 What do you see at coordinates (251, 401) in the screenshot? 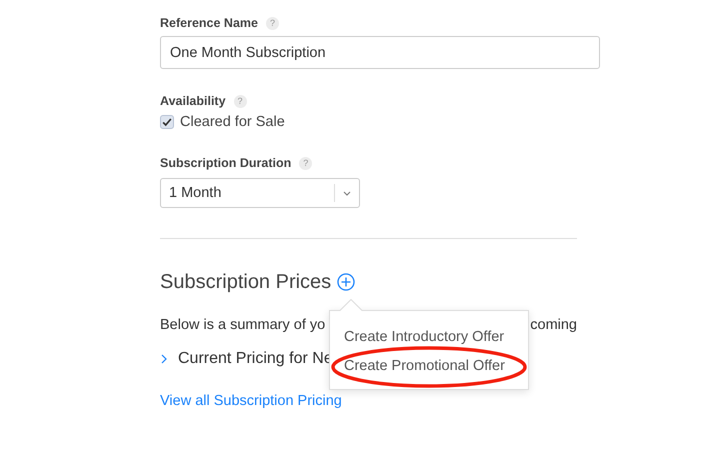
I see `view-pricing-link: View all Subscription Pricing` at bounding box center [251, 401].